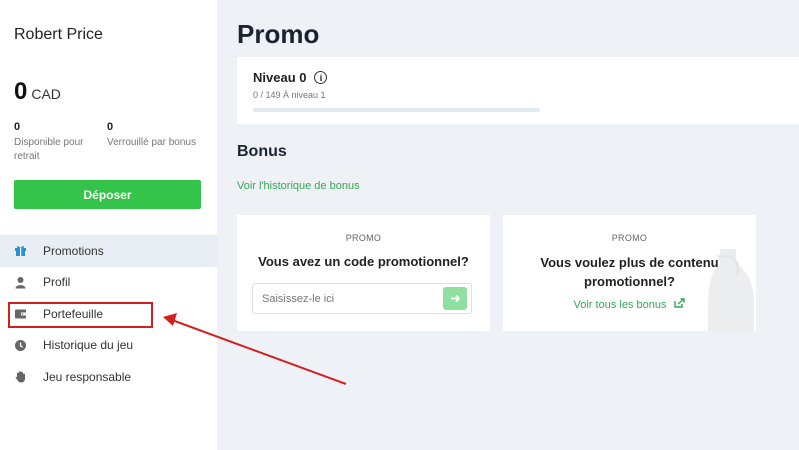  I want to click on hand-icon, so click(20, 376).